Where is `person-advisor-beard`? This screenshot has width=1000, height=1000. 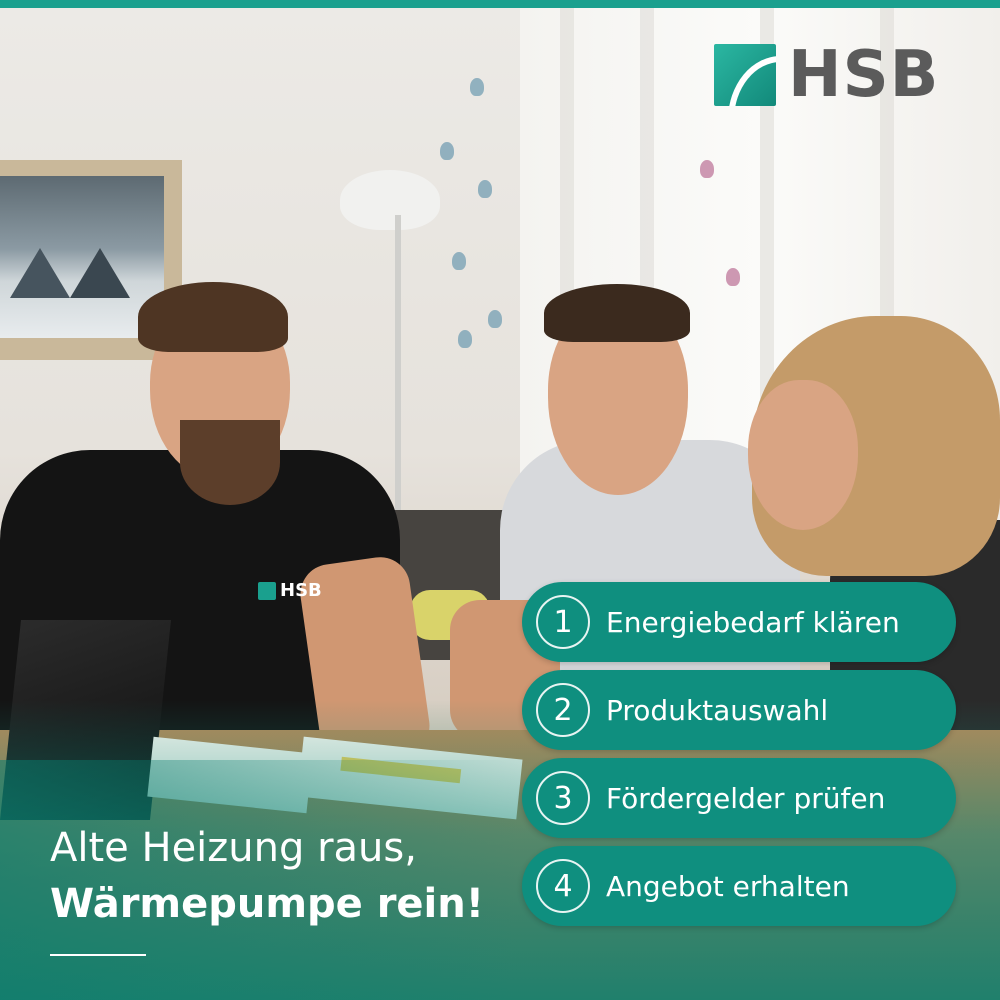 person-advisor-beard is located at coordinates (230, 462).